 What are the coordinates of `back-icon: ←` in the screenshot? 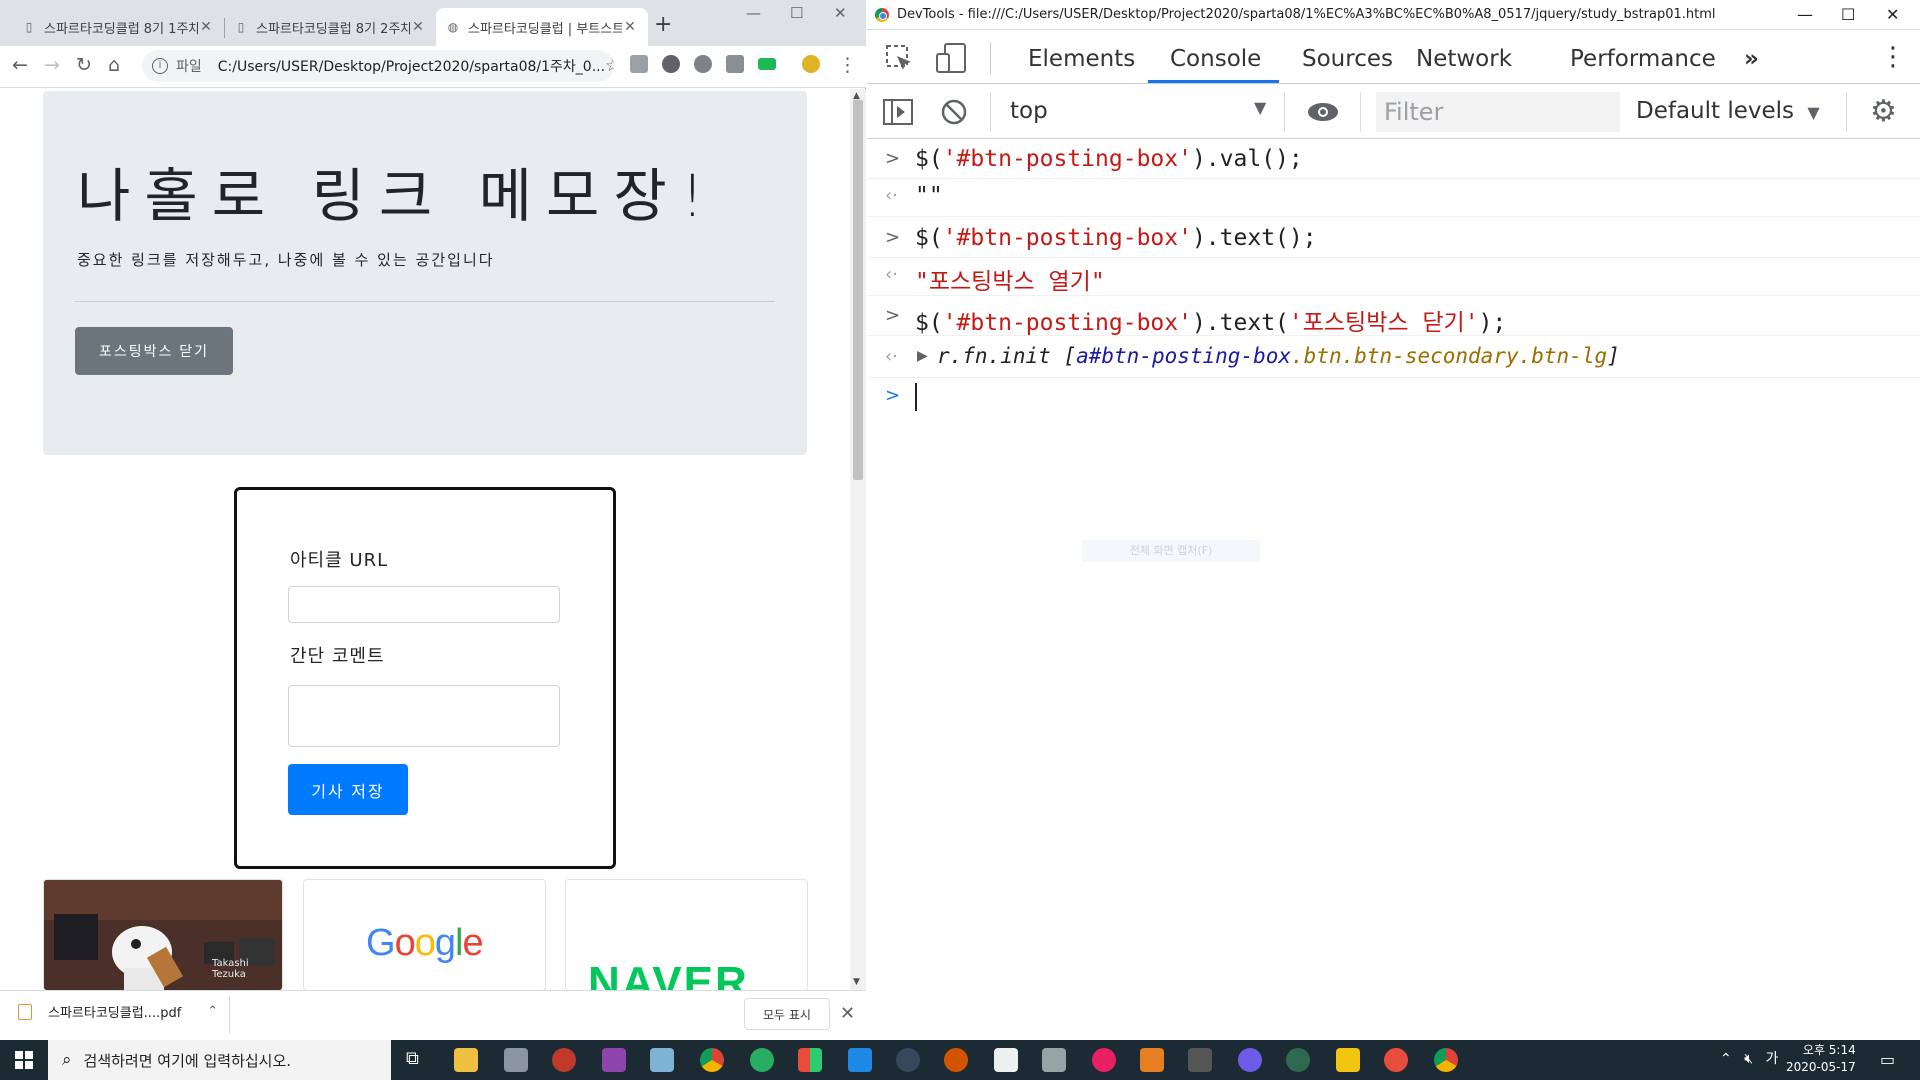 It's located at (20, 65).